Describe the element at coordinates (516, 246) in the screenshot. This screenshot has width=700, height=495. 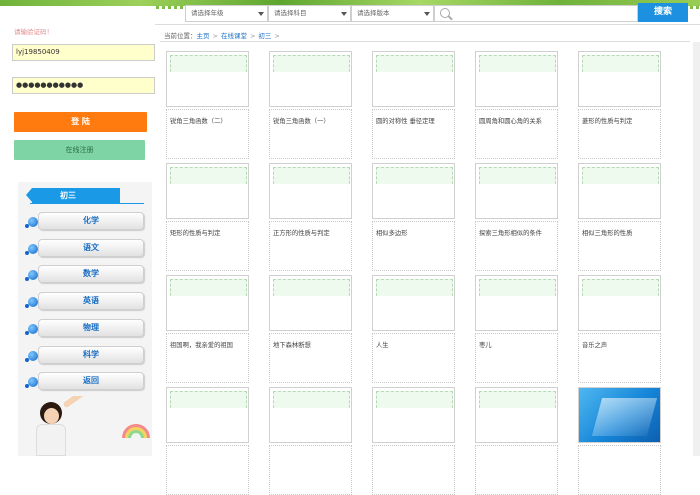
I see `course-caption-box: 探索三角形相似的条件` at that location.